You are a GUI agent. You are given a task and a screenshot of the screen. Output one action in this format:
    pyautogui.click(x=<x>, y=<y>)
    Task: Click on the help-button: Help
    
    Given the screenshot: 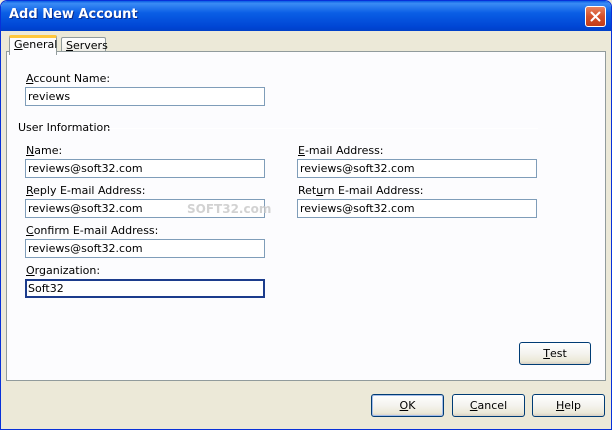 What is the action you would take?
    pyautogui.click(x=568, y=405)
    